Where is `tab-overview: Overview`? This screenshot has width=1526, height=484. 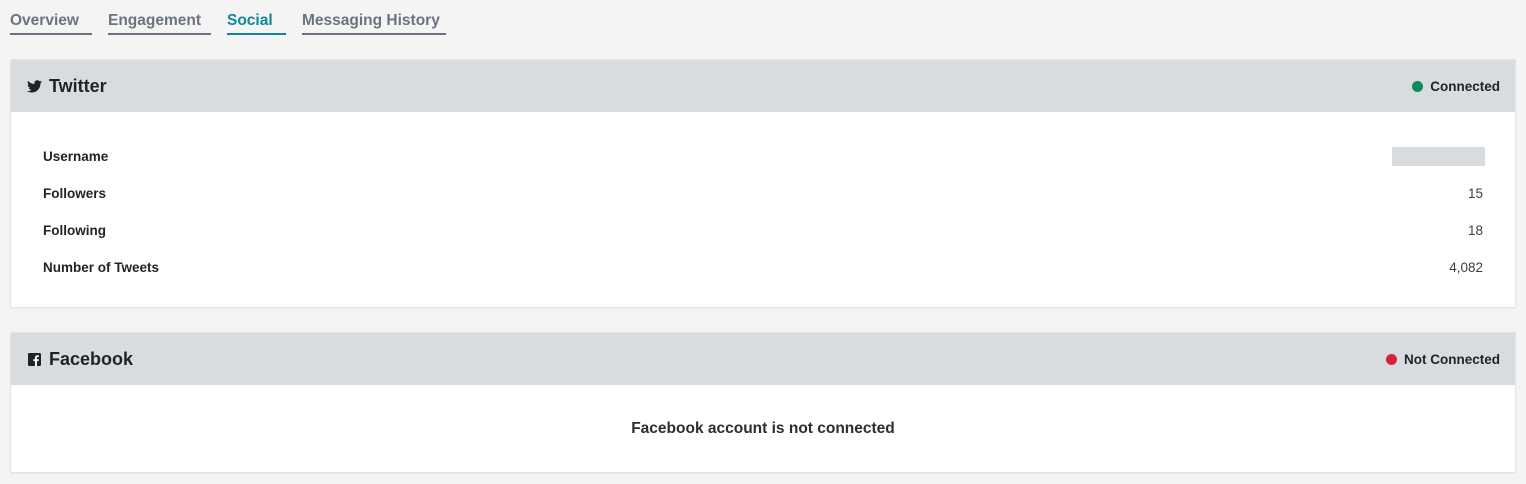
tab-overview: Overview is located at coordinates (51, 17).